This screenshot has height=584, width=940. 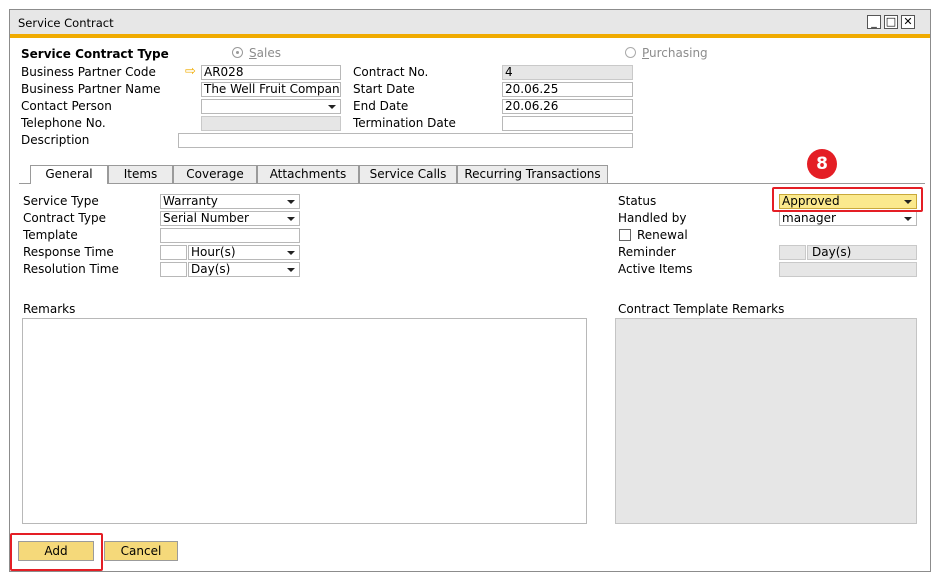 I want to click on purchasing-label: Purchasing, so click(x=675, y=53).